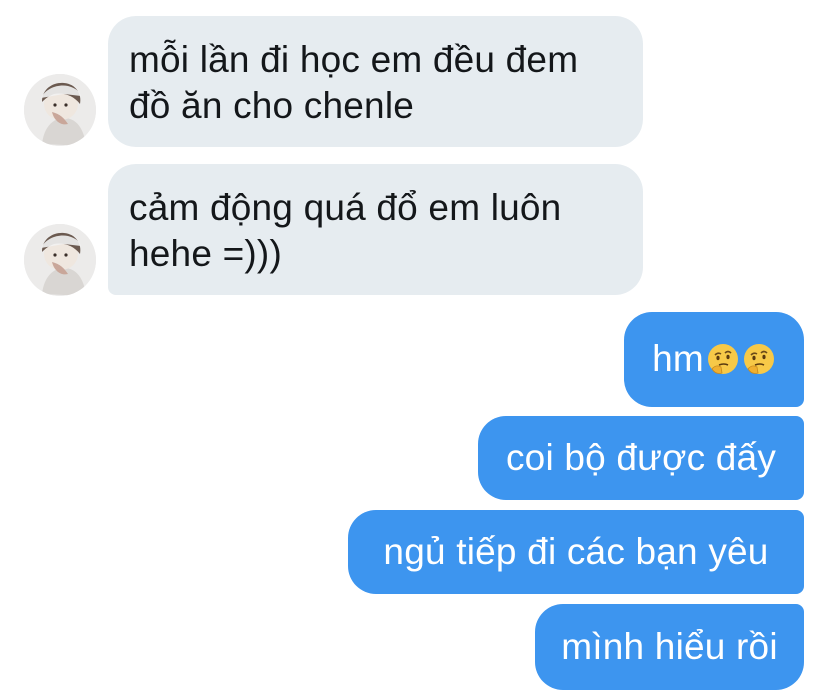  I want to click on message-text: mình hiểu rồi, so click(669, 646).